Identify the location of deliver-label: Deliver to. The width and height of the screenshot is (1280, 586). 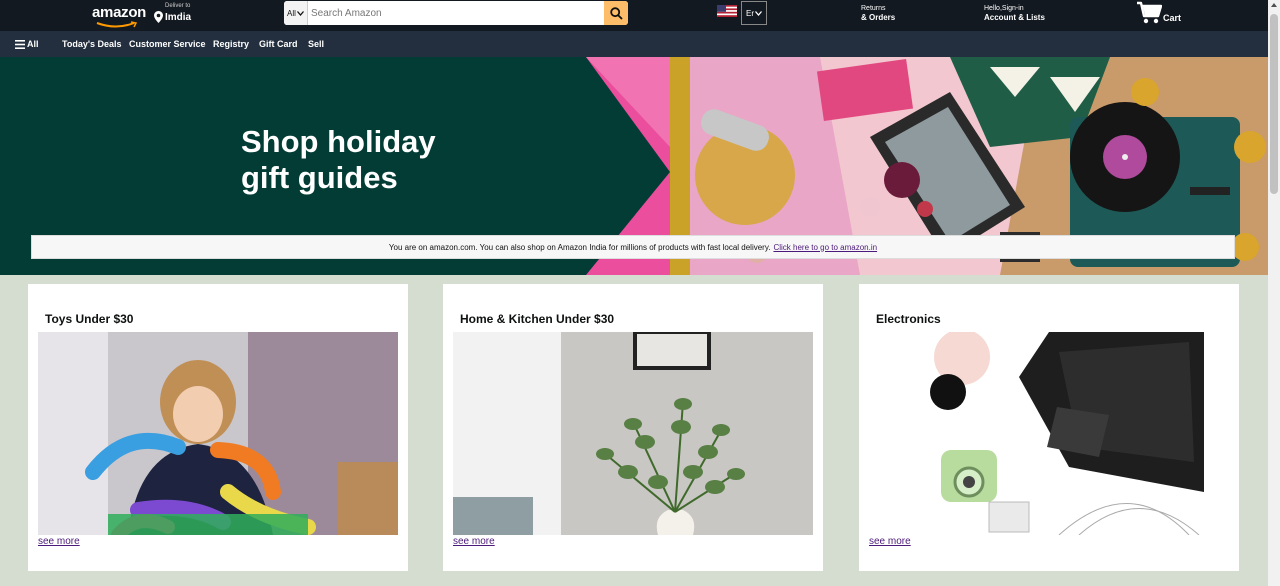
(178, 6).